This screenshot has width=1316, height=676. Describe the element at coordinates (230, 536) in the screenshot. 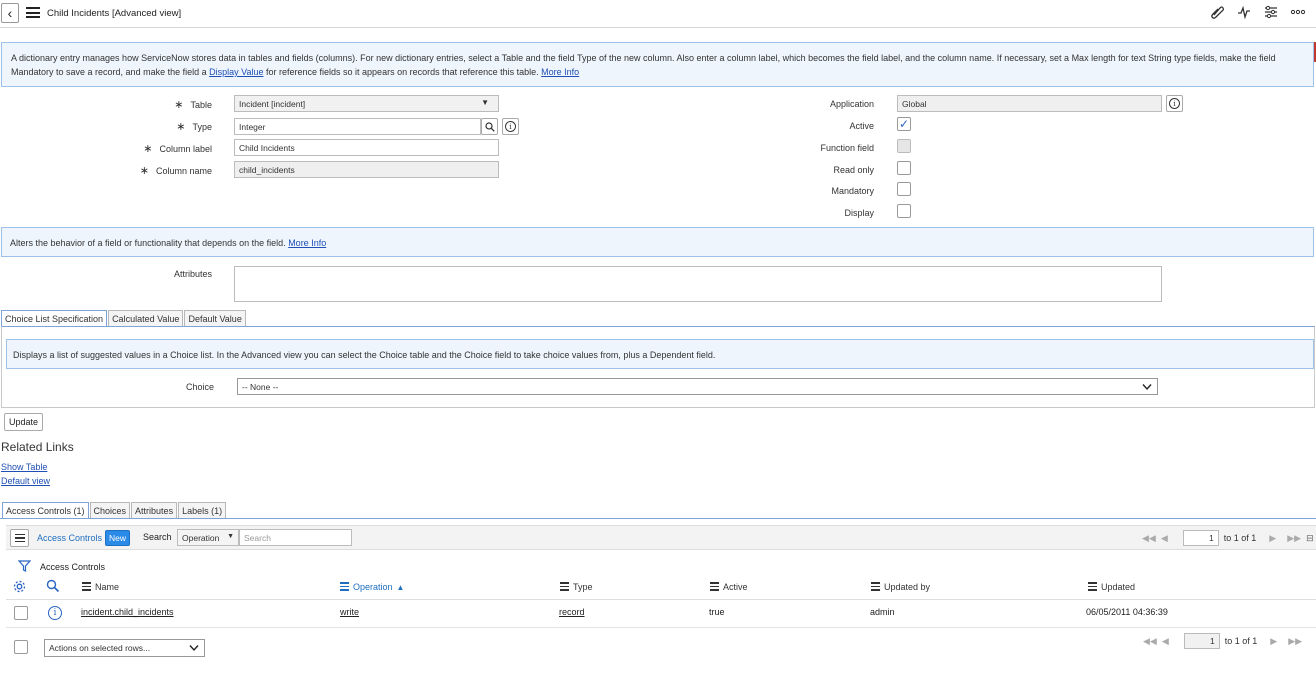

I see `dropdown-arrow-icon: ▼` at that location.